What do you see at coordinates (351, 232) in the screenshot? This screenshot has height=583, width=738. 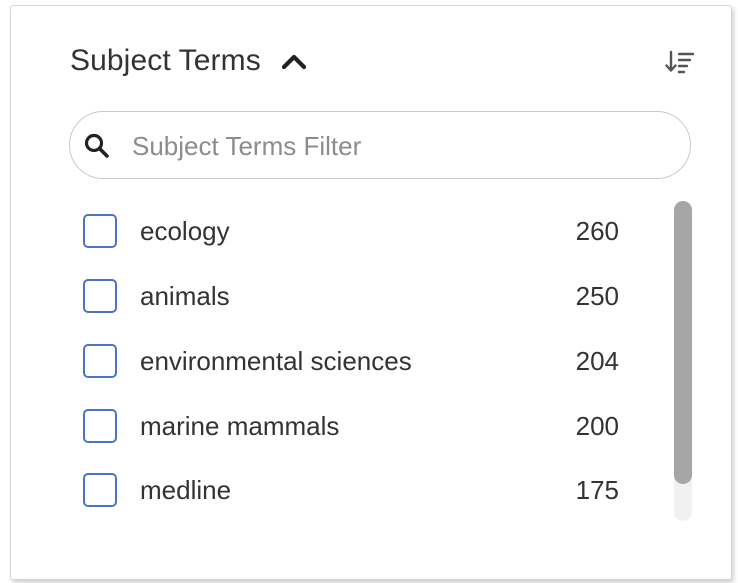 I see `list-item: ecology 260` at bounding box center [351, 232].